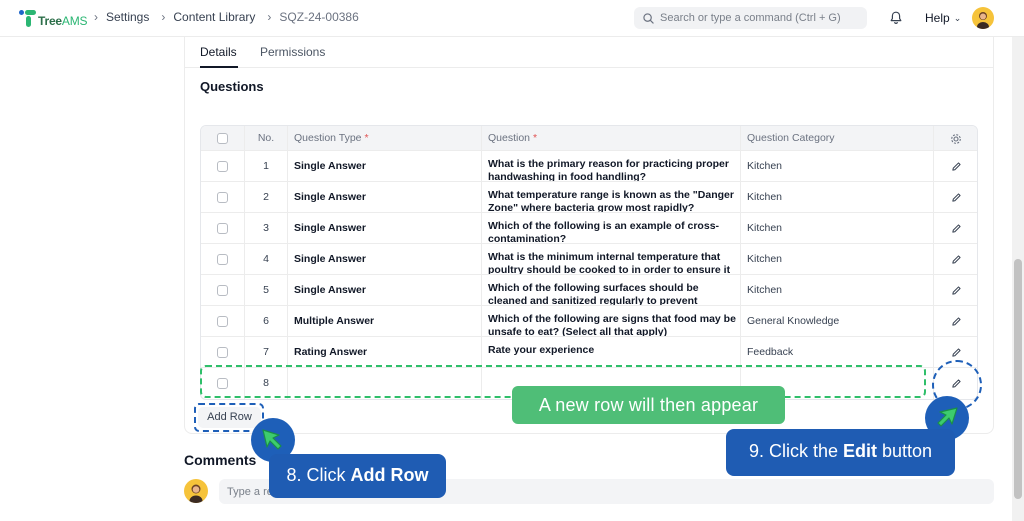  What do you see at coordinates (53, 18) in the screenshot?
I see `app-logo: TreeAMS` at bounding box center [53, 18].